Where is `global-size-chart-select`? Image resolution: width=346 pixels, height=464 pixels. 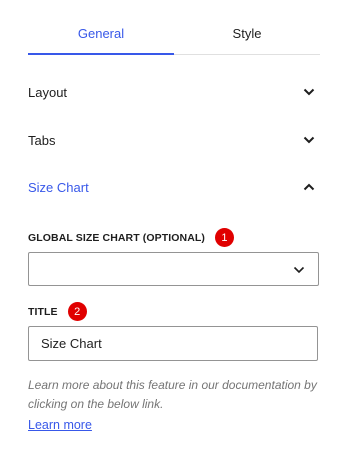 global-size-chart-select is located at coordinates (173, 269).